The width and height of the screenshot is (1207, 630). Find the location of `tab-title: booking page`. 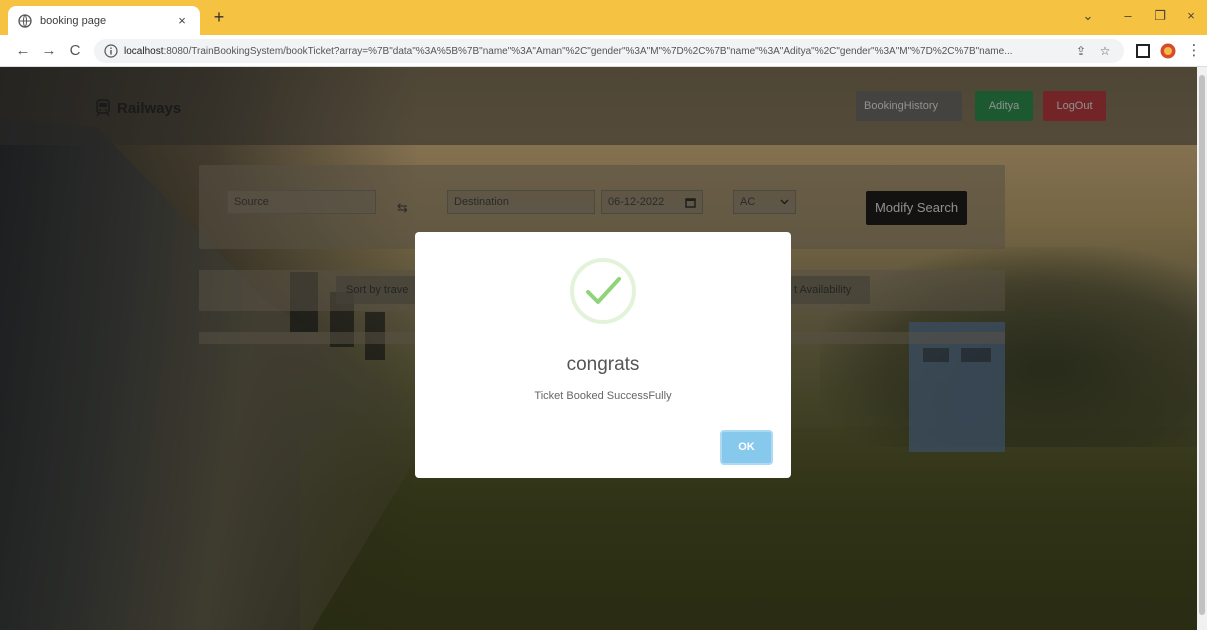

tab-title: booking page is located at coordinates (73, 20).